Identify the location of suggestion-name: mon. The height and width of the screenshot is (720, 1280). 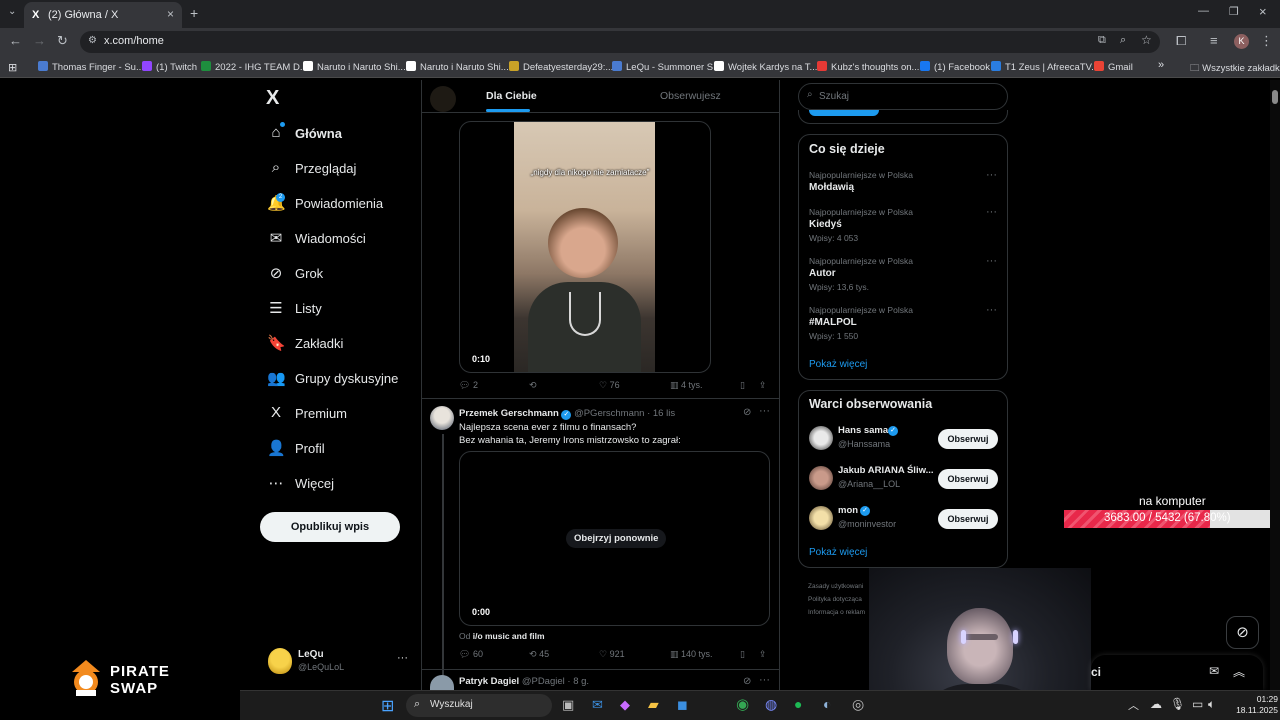
(848, 510).